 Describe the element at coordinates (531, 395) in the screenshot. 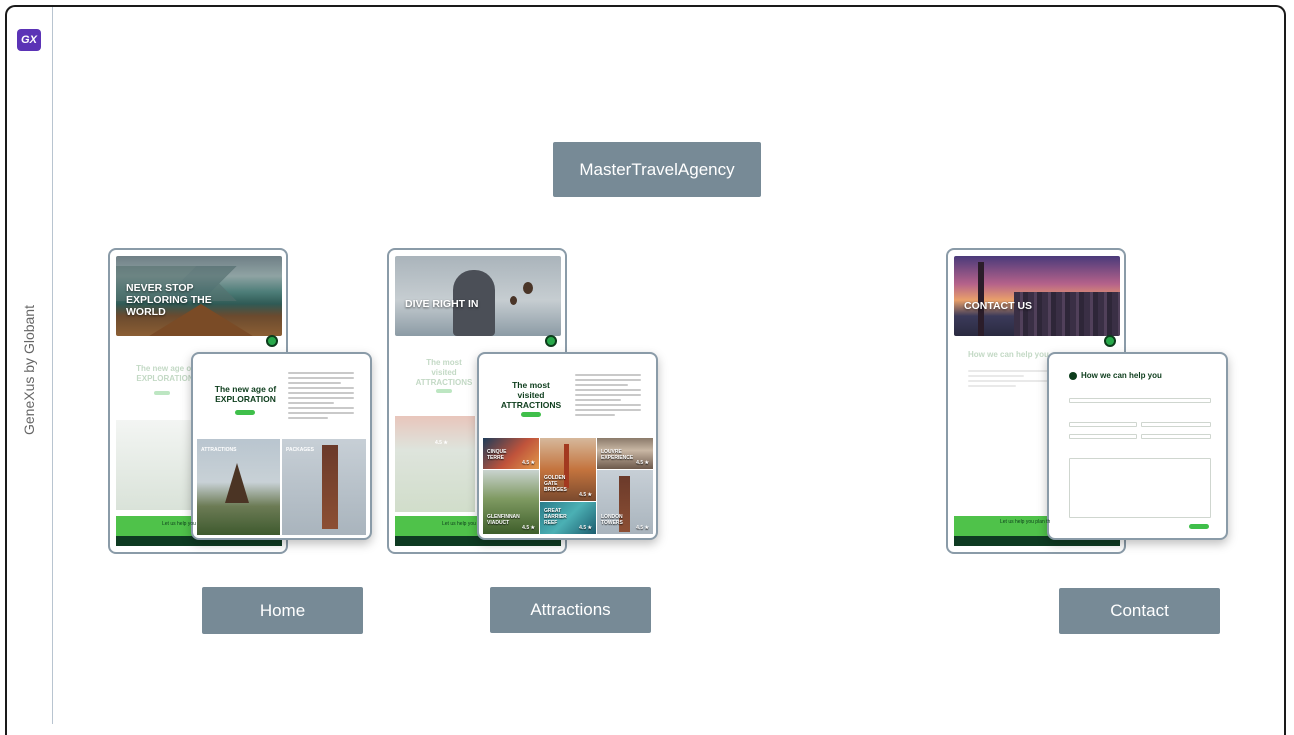

I see `attractions-phone-heading-2: visited` at that location.